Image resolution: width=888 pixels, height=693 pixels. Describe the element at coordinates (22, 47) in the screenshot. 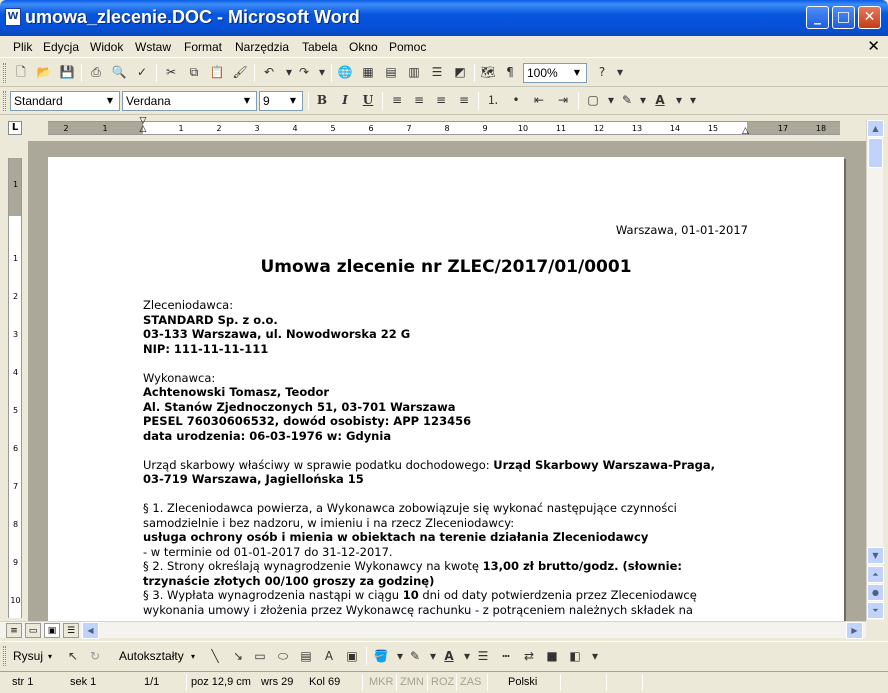

I see `menu-plik: Plik` at that location.